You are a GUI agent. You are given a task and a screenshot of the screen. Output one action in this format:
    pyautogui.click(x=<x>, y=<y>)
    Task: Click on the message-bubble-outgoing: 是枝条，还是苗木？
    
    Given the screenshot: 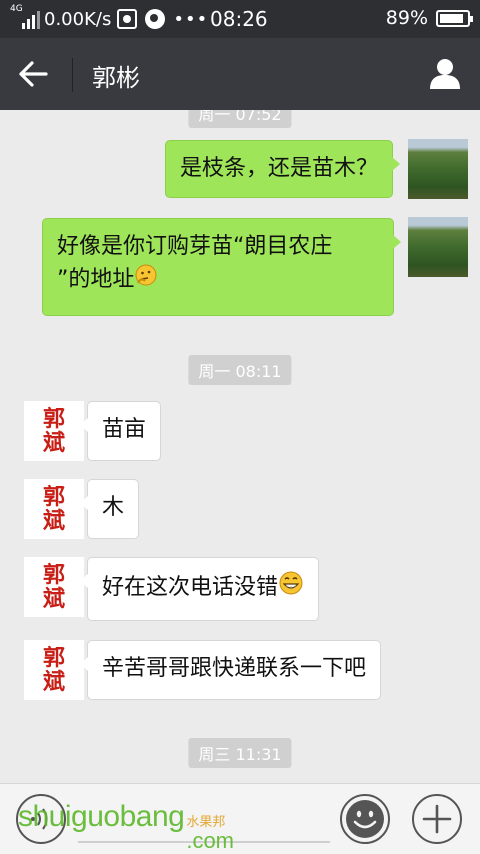 What is the action you would take?
    pyautogui.click(x=282, y=169)
    